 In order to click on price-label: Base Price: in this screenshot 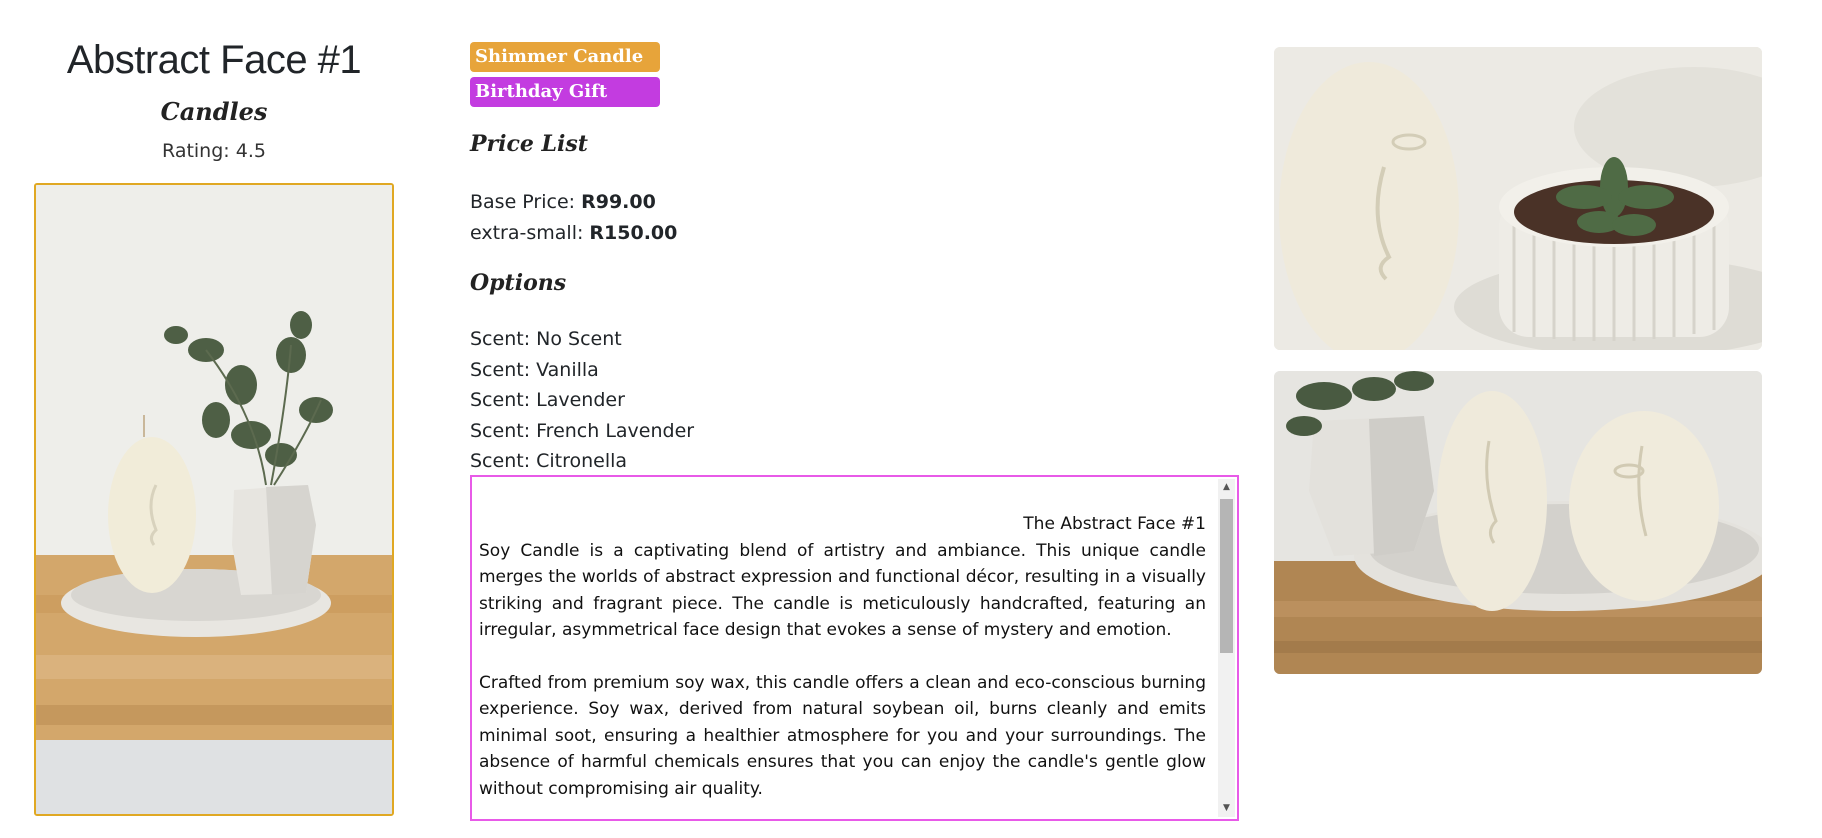, I will do `click(523, 202)`.